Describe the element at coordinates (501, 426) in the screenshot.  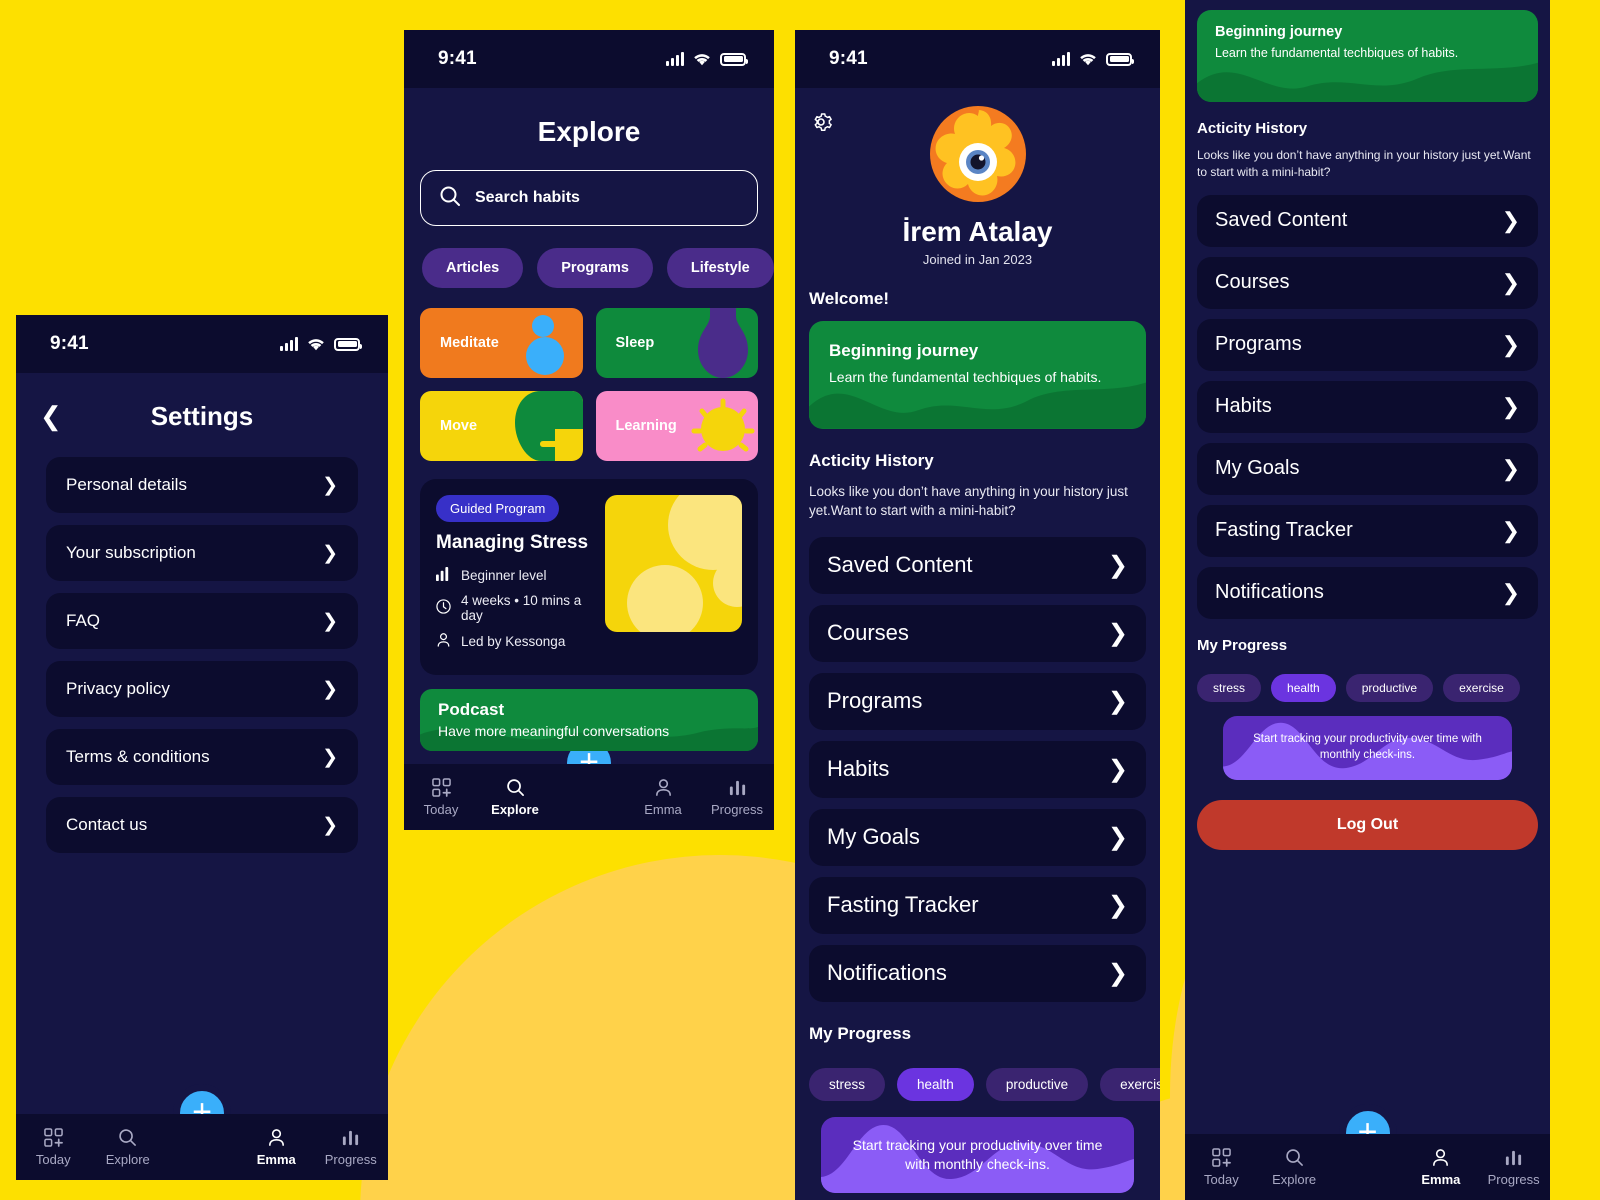
I see `tile-move: Move` at that location.